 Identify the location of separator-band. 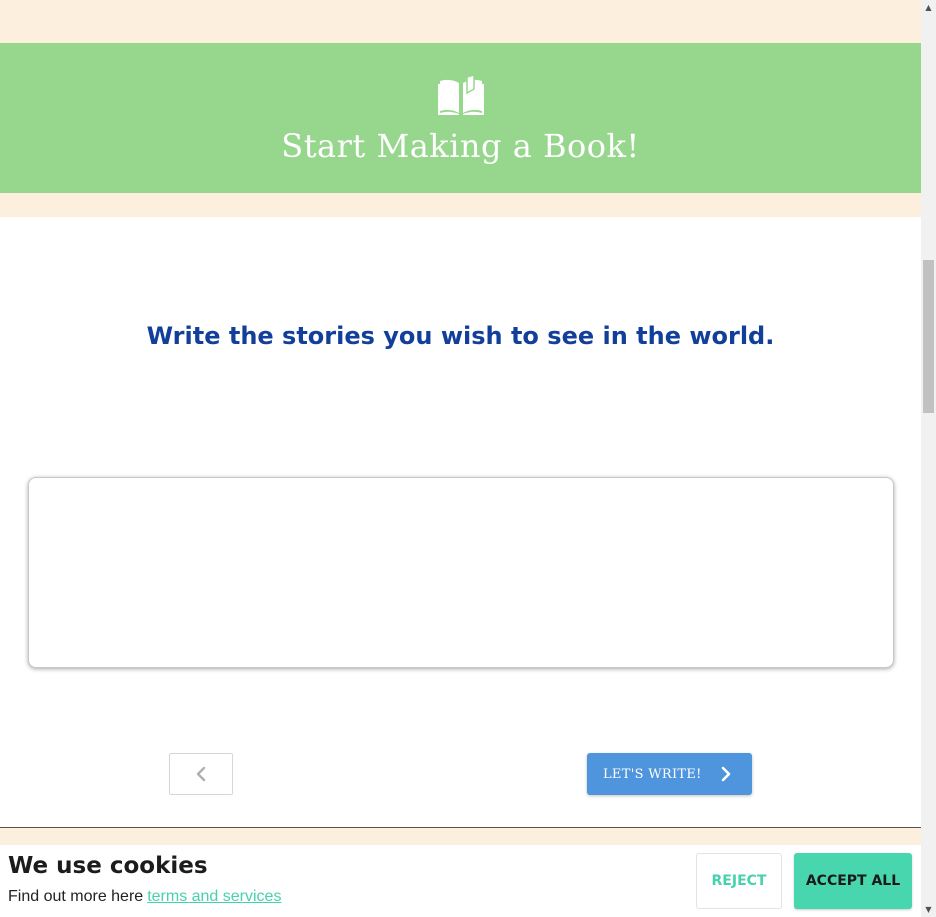
(460, 205).